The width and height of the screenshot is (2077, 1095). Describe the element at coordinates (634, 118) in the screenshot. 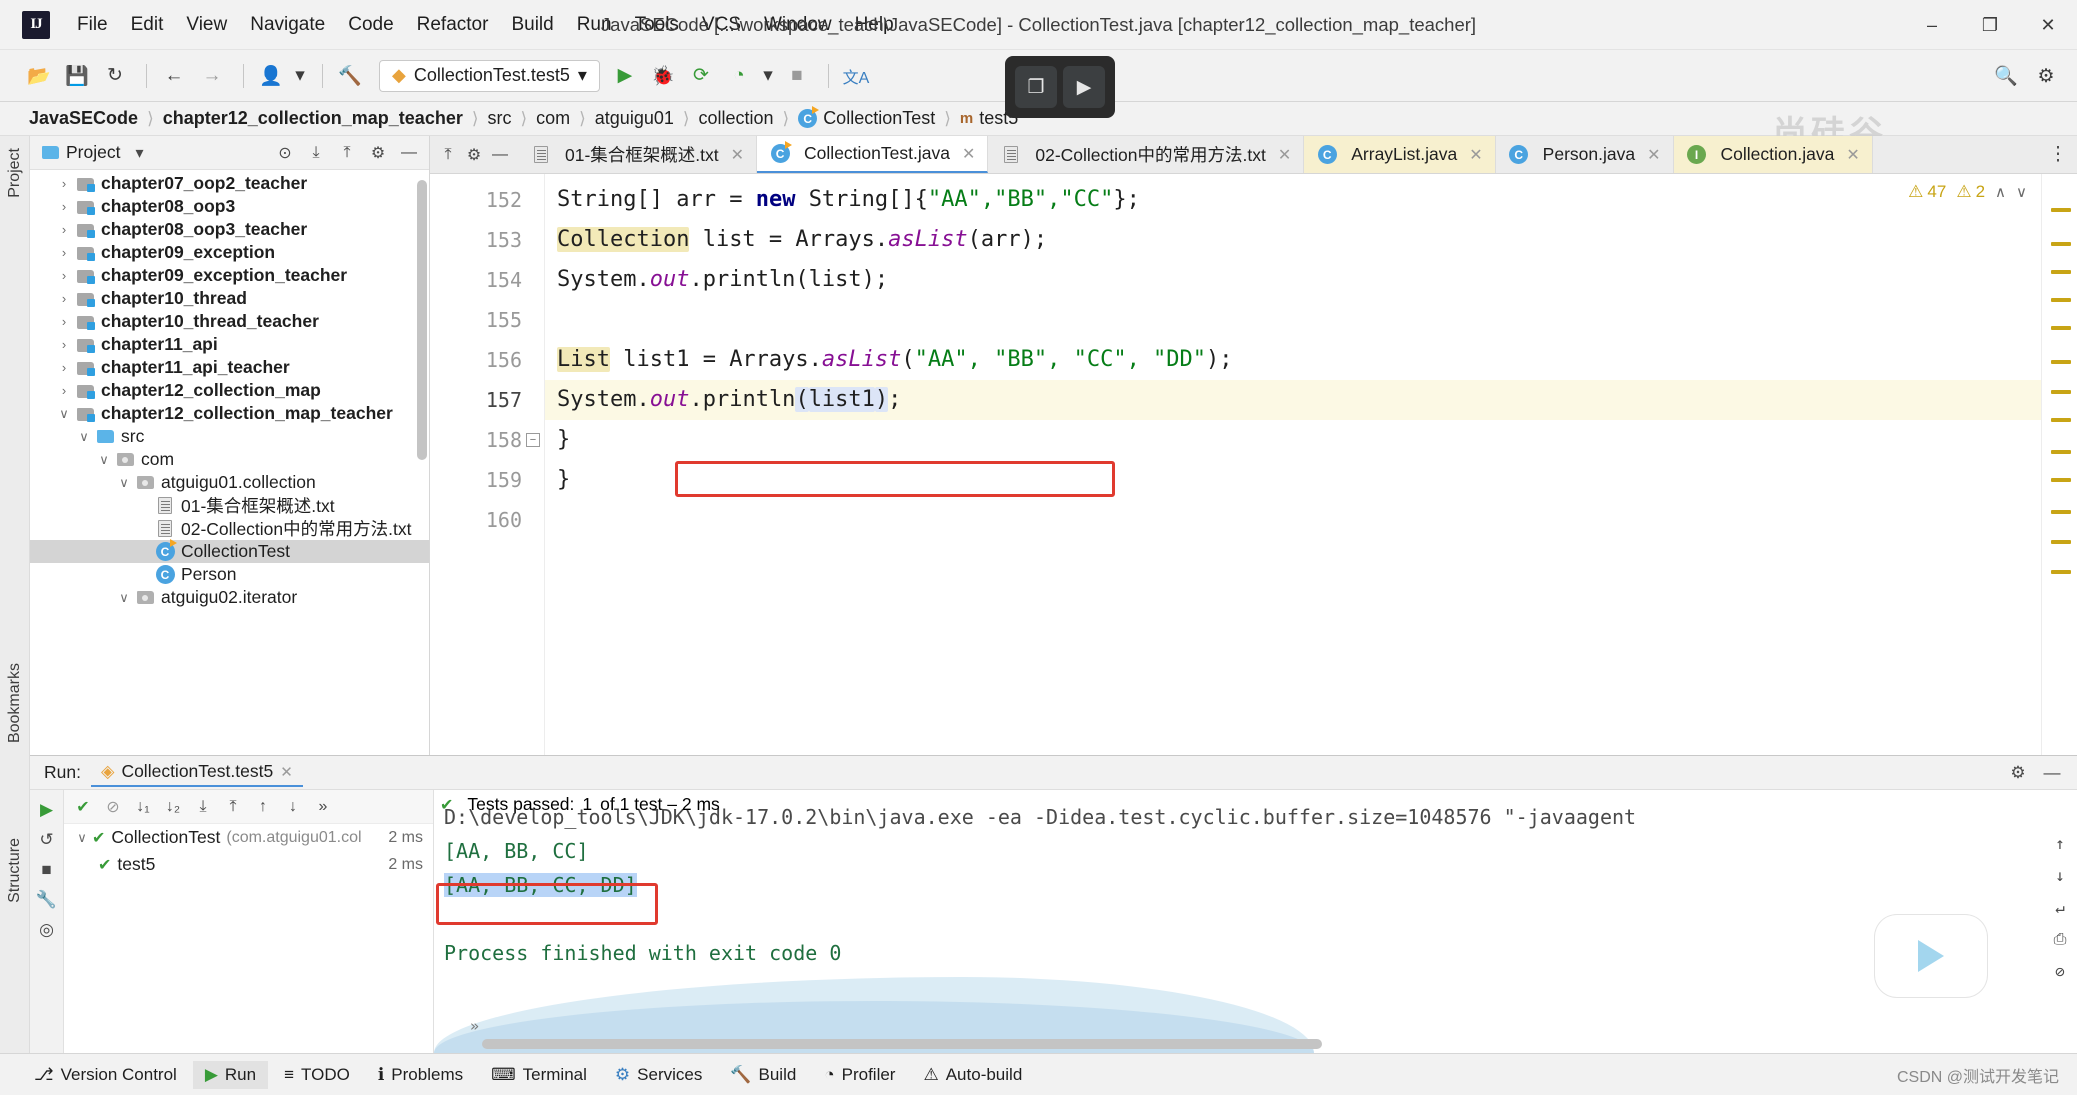

I see `breadcrumb-item-atguigu01: atguigu01` at that location.